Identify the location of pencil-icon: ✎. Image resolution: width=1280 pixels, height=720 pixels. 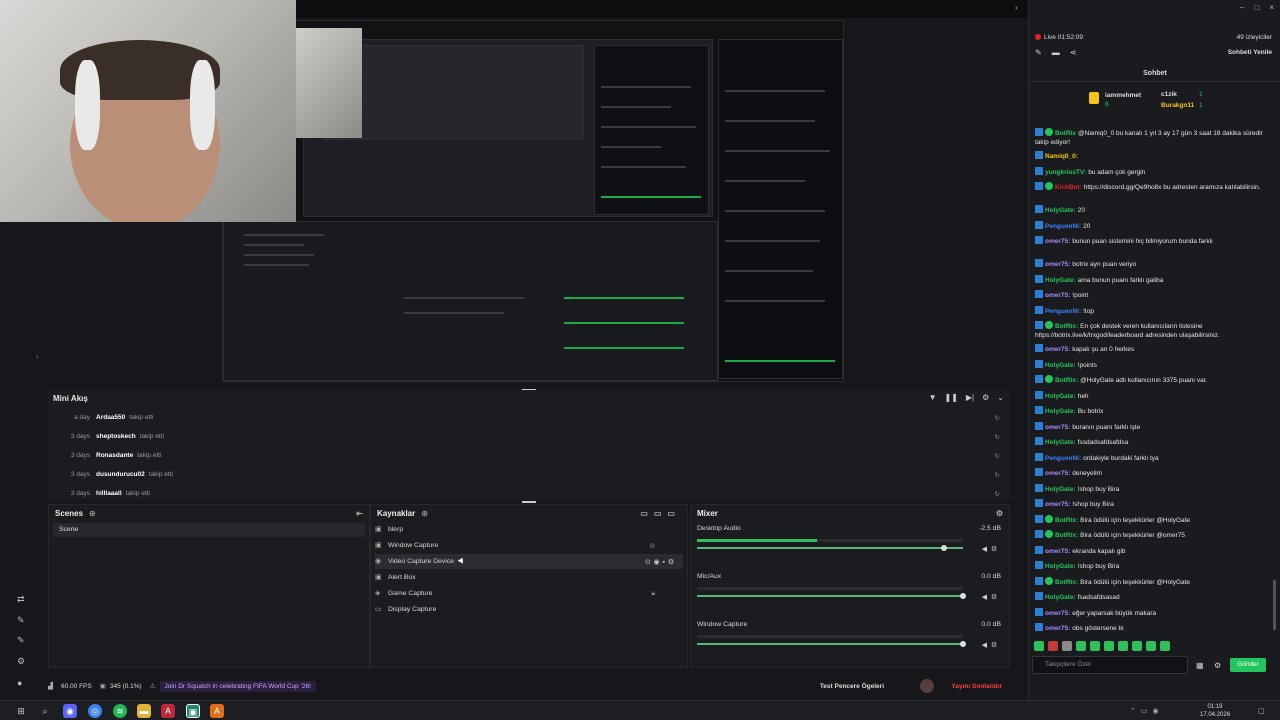
(1038, 52).